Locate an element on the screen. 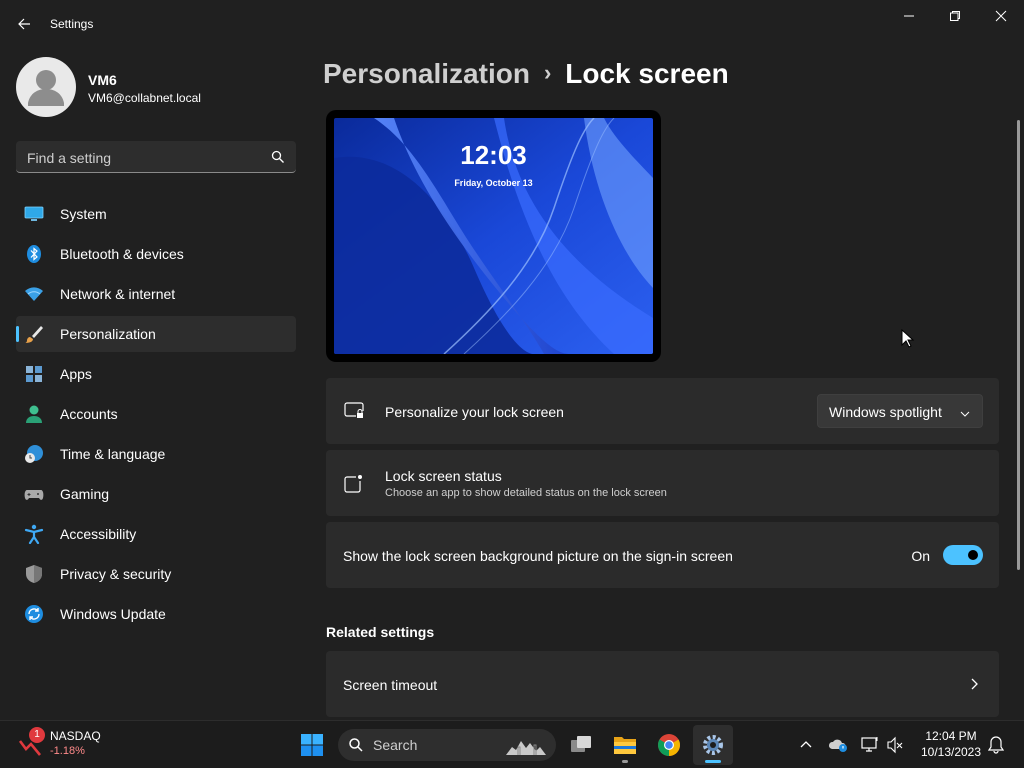 The height and width of the screenshot is (768, 1024). signin-background-toggle is located at coordinates (963, 555).